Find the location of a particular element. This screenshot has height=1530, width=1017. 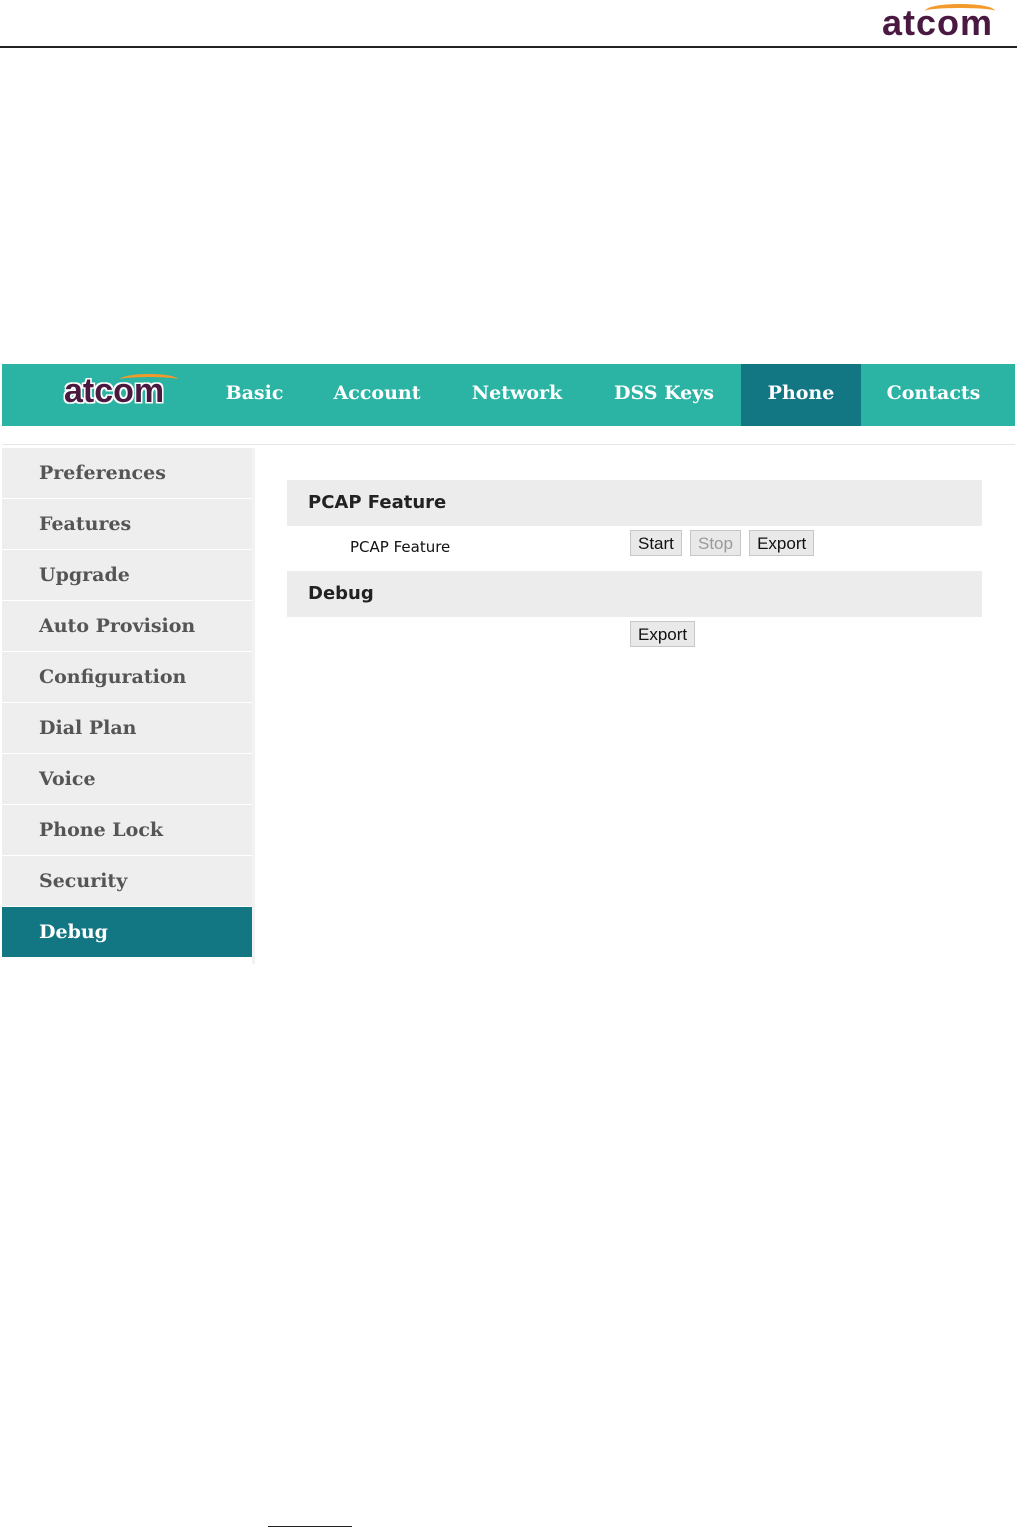

debug-section-header: Debug is located at coordinates (634, 594).